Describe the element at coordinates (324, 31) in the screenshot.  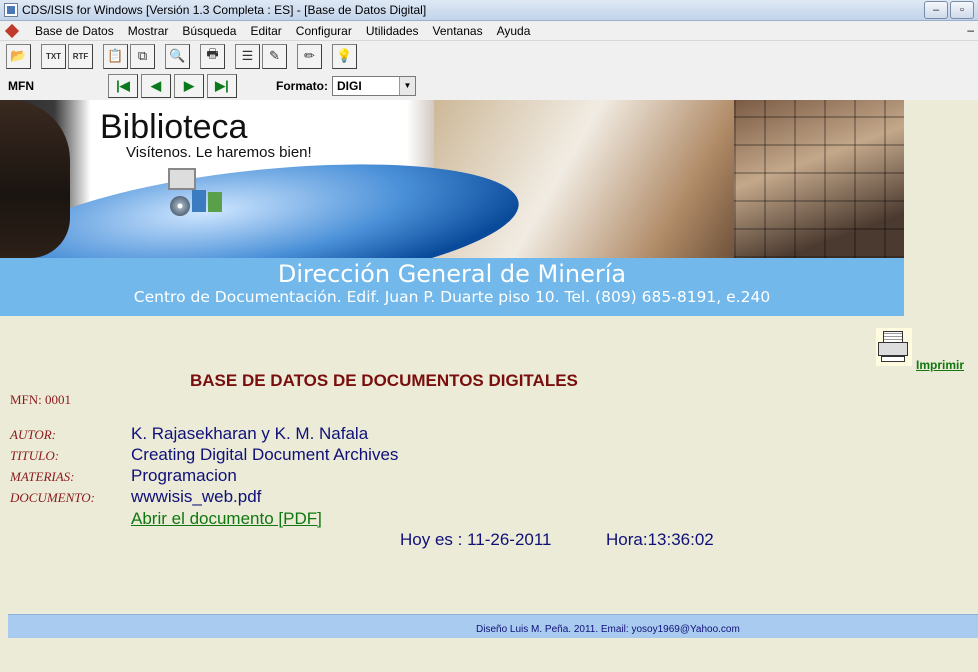
I see `menu-configurar: Configurar` at that location.